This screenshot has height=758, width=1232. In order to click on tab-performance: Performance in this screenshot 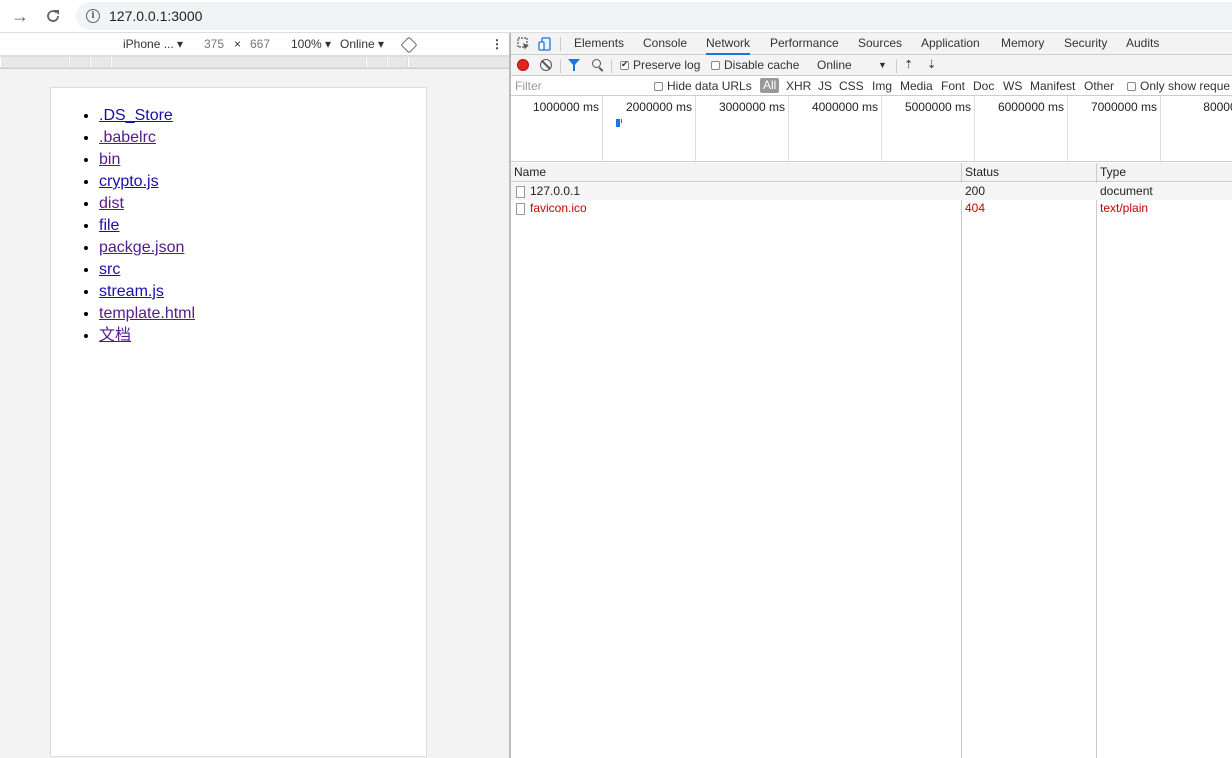, I will do `click(804, 44)`.